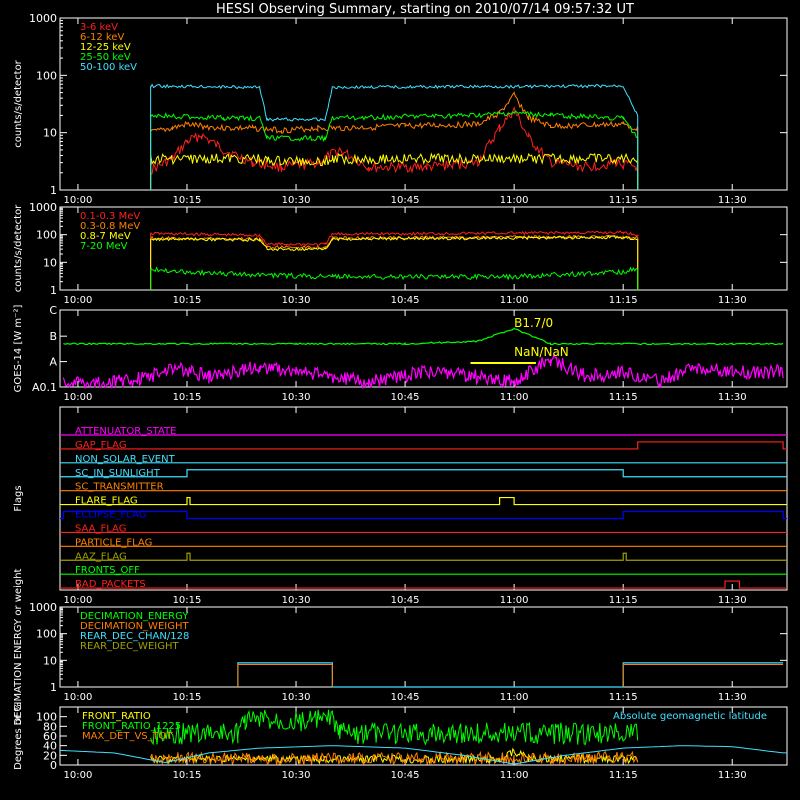  Describe the element at coordinates (187, 775) in the screenshot. I see `ratio-x-tick-label: 10:15` at that location.